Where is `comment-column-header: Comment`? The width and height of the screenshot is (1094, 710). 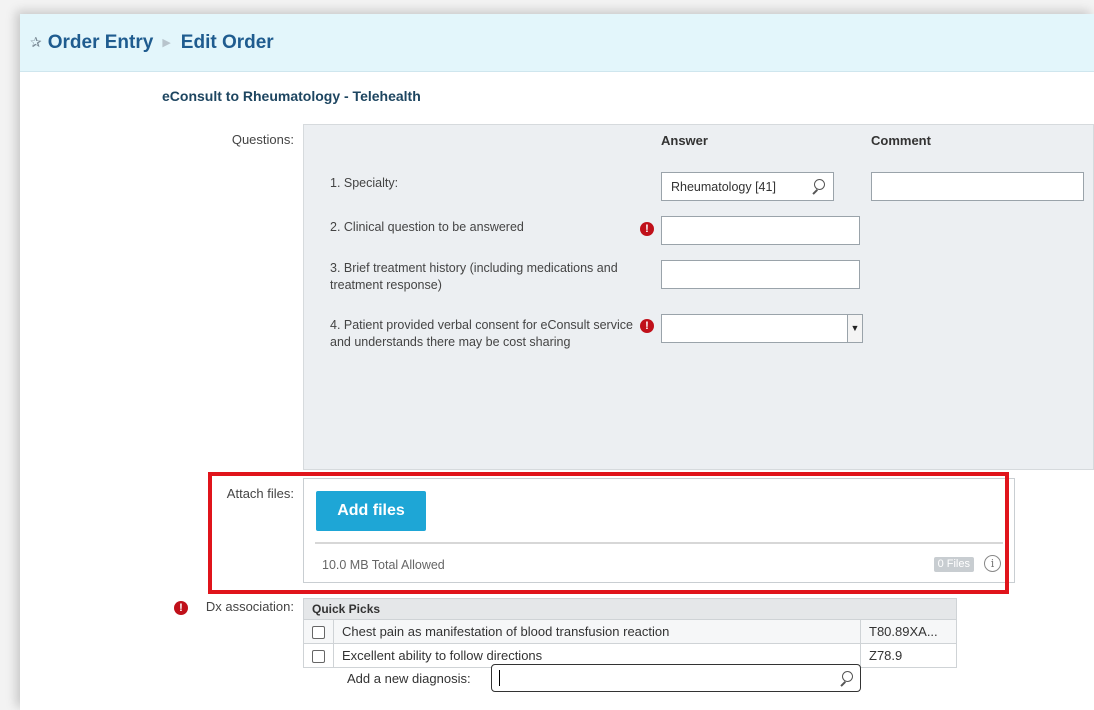
comment-column-header: Comment is located at coordinates (901, 140).